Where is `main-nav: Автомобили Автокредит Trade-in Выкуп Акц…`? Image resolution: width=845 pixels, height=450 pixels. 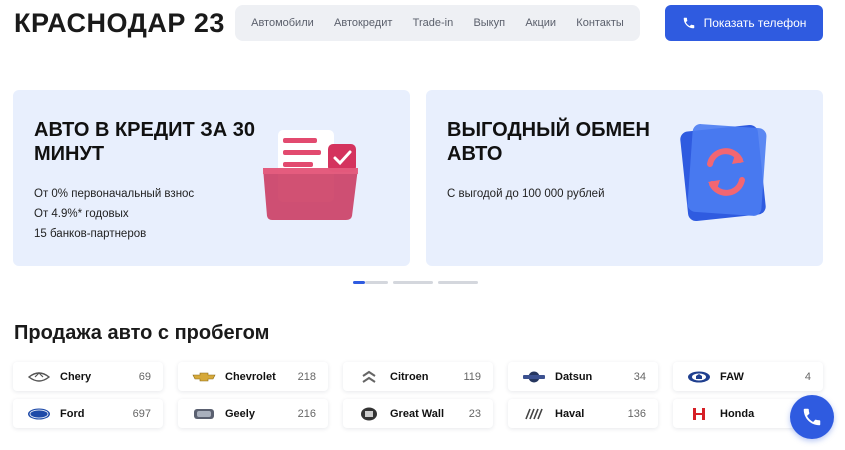
main-nav: Автомобили Автокредит Trade-in Выкуп Акц… is located at coordinates (437, 23).